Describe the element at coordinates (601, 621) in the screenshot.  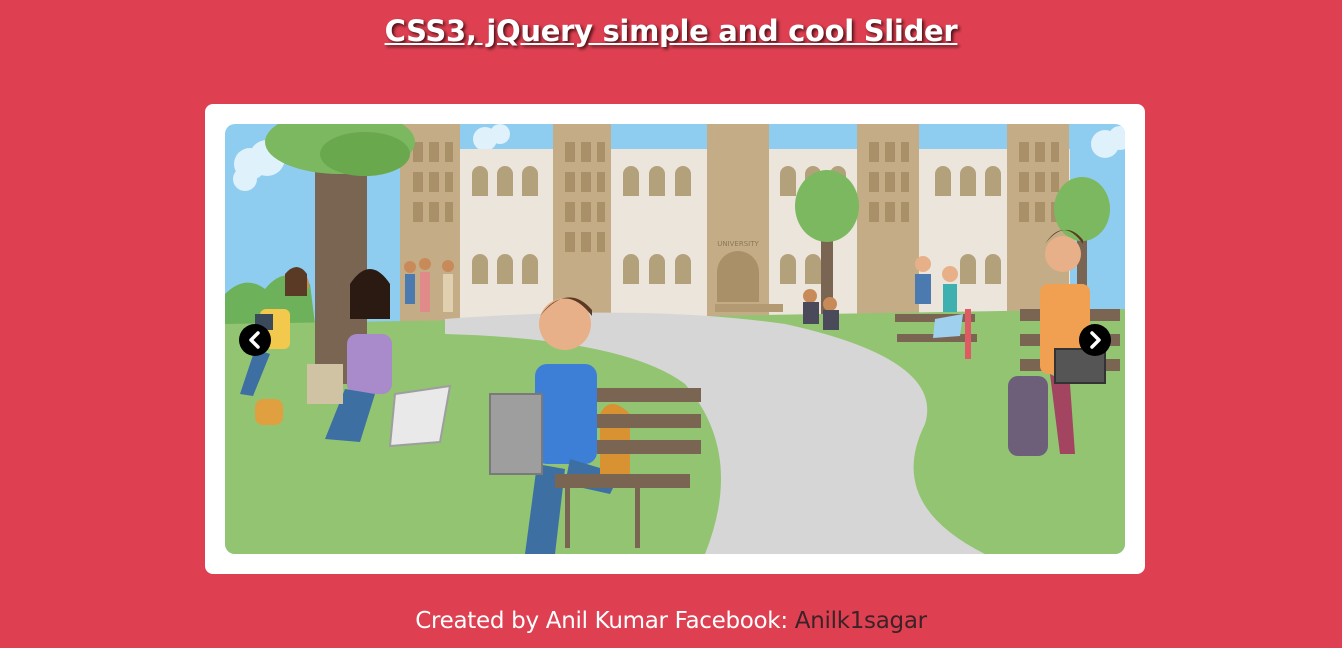
I see `footer-credit-text: Created by Anil Kumar Facebook:` at that location.